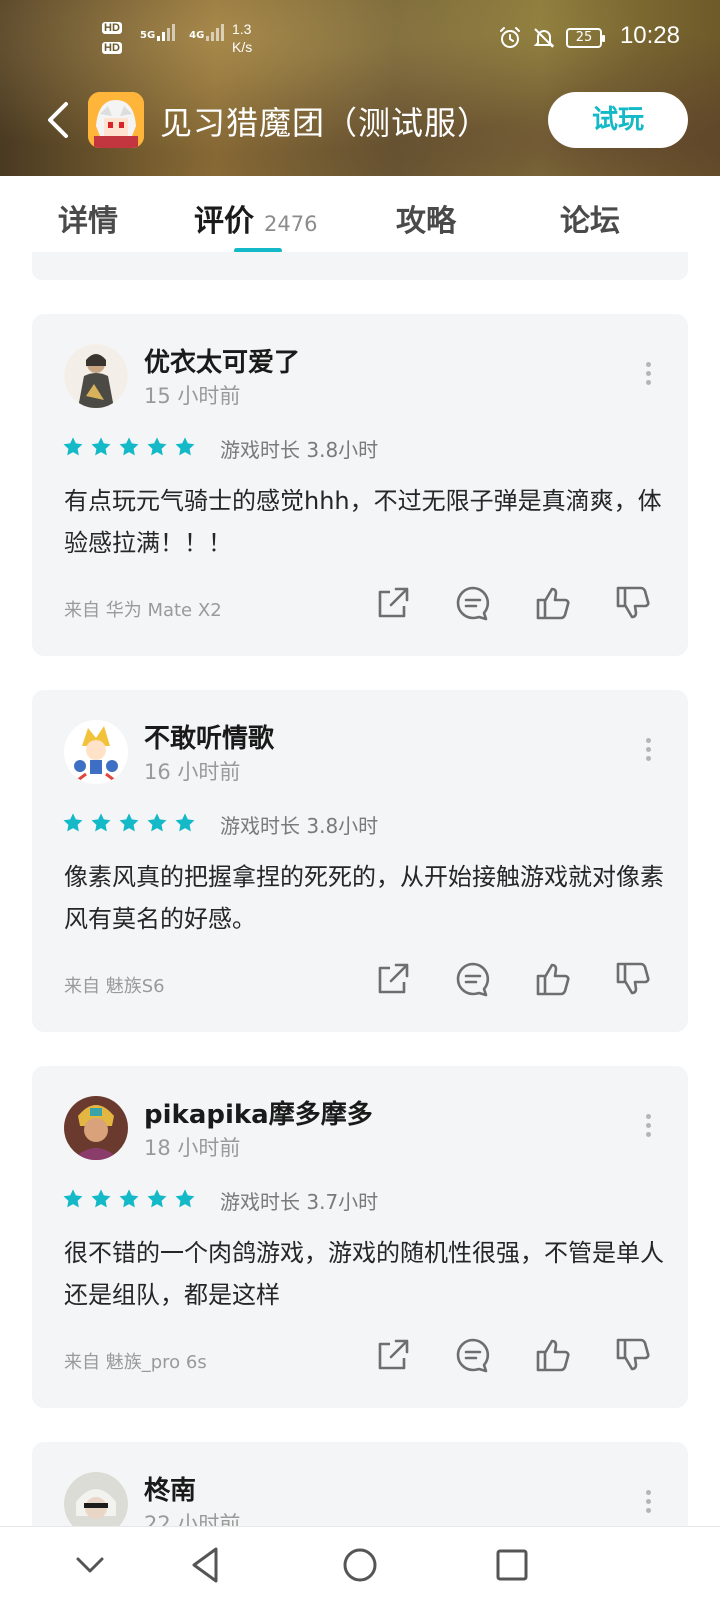  I want to click on alarm-icon, so click(510, 37).